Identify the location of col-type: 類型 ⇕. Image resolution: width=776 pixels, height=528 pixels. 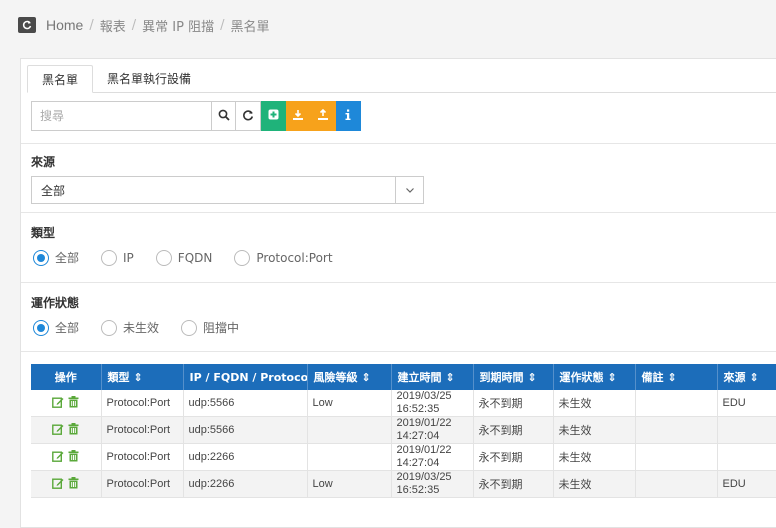
(142, 377).